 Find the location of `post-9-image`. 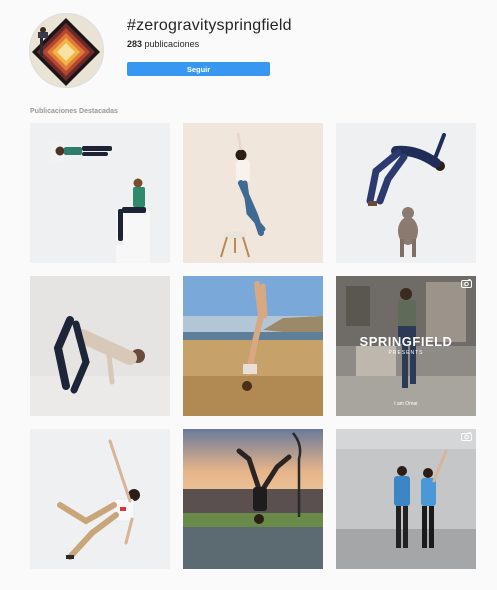

post-9-image is located at coordinates (406, 499).